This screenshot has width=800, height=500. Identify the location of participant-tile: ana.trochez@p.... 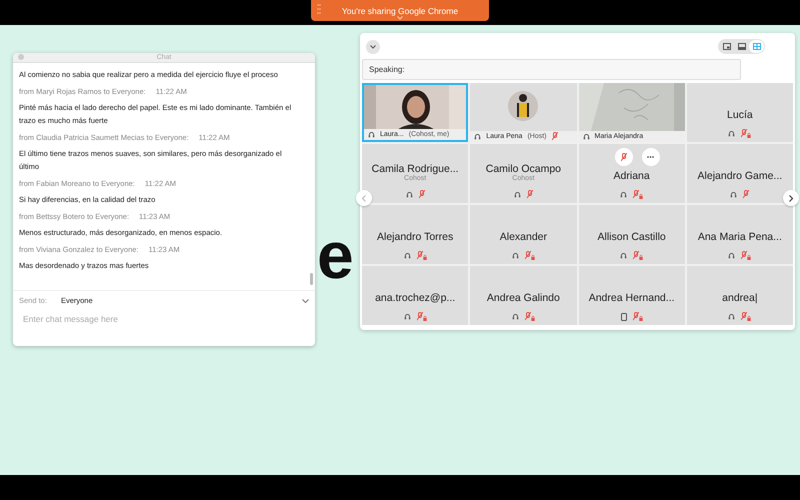
(415, 295).